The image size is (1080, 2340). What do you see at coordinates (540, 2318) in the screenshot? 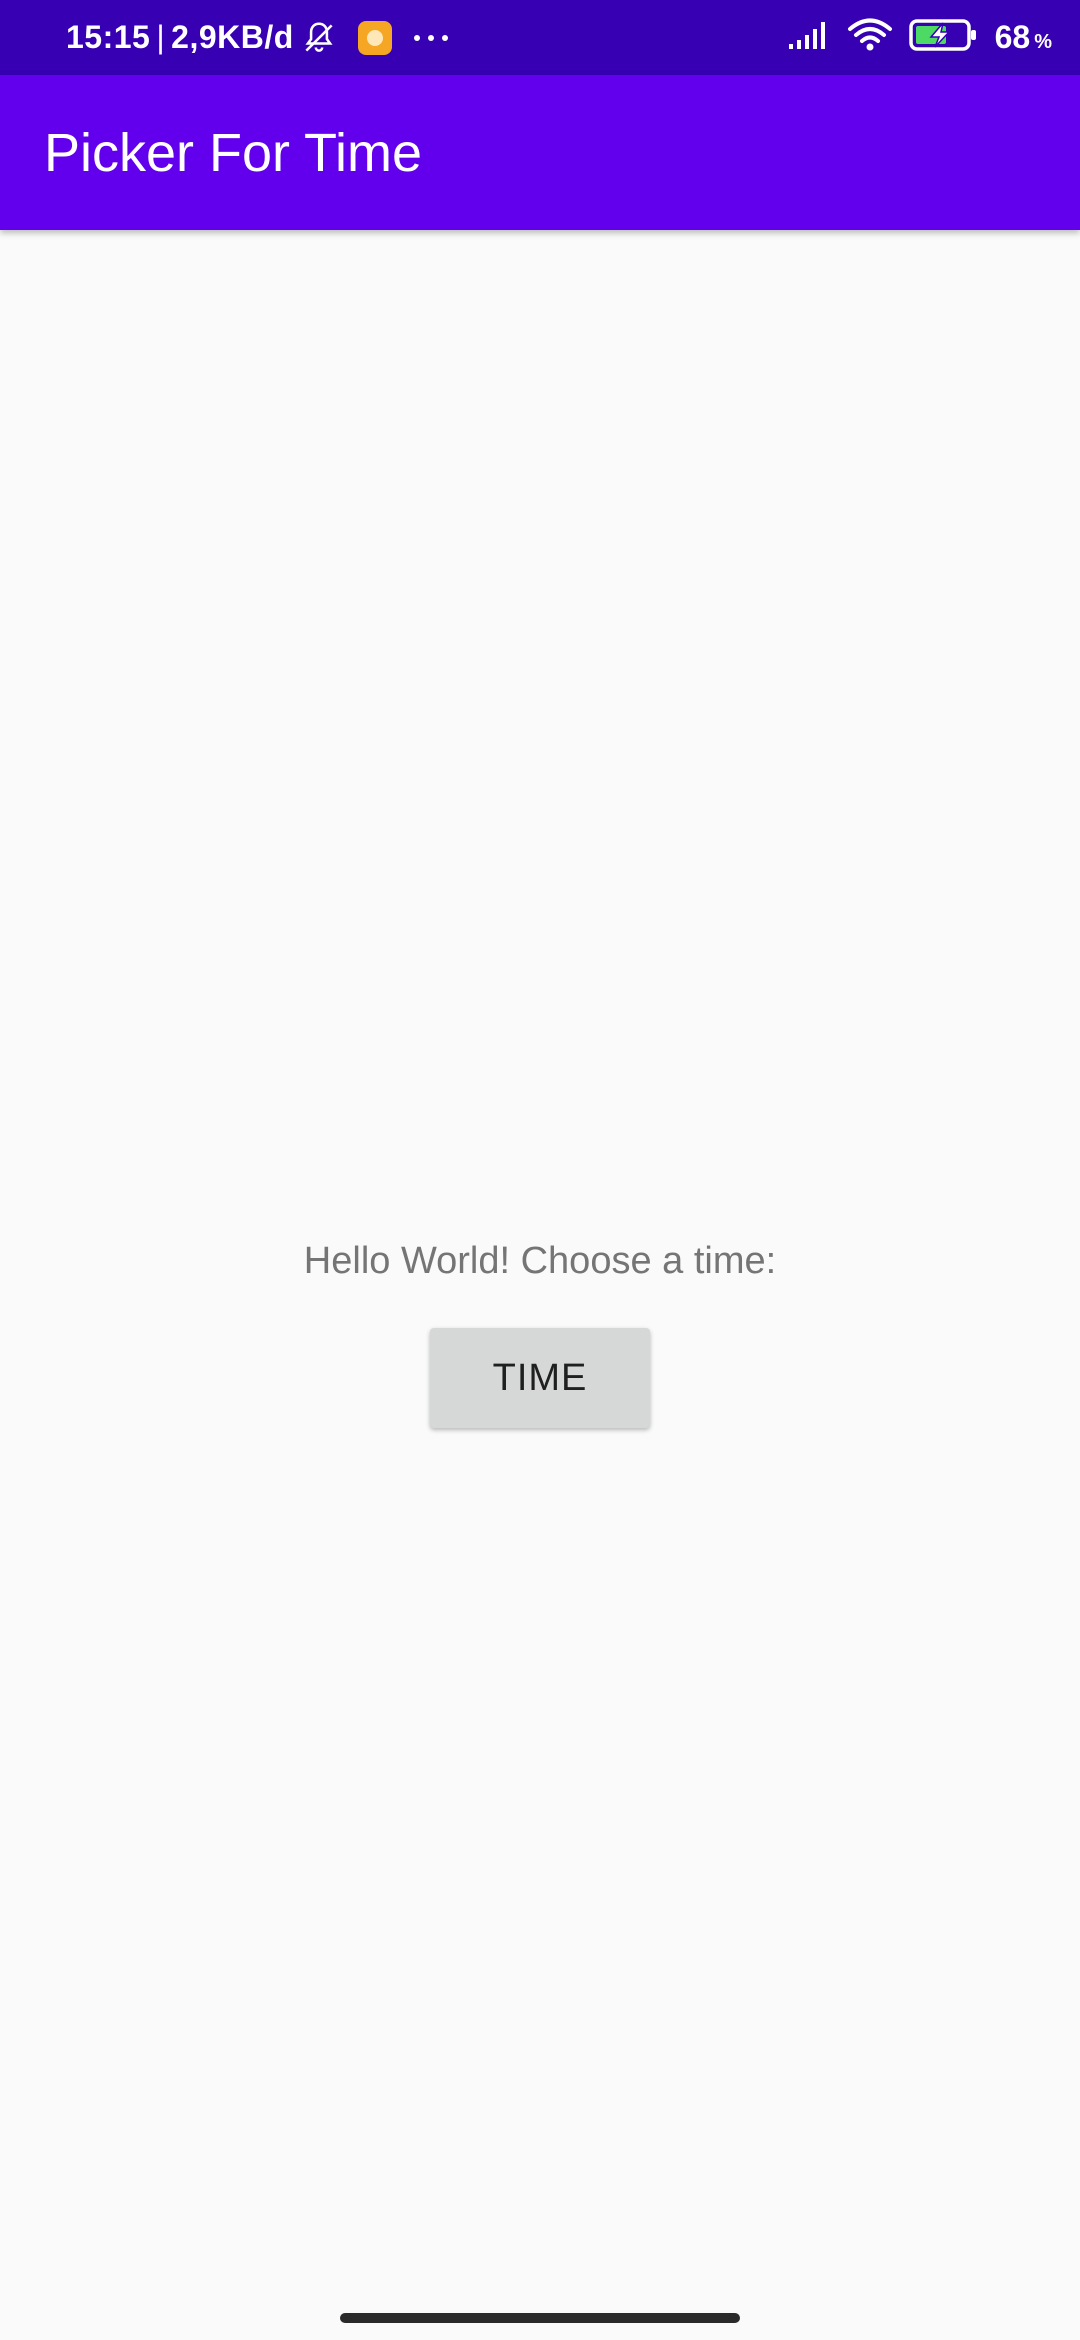
I see `gesture-nav-handle` at bounding box center [540, 2318].